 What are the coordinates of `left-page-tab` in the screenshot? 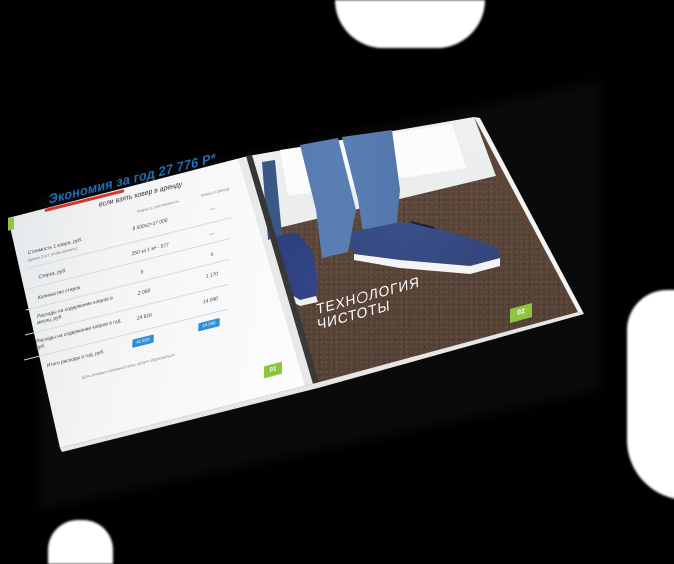 It's located at (11, 224).